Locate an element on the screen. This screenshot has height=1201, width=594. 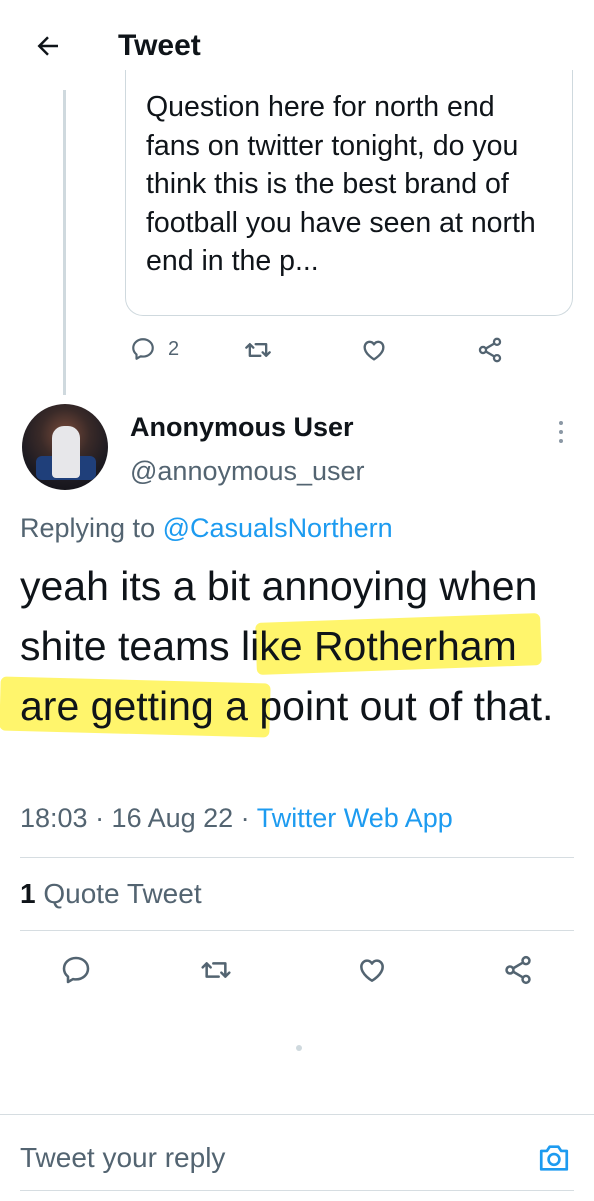
replying-to-label: Replying to is located at coordinates (88, 528).